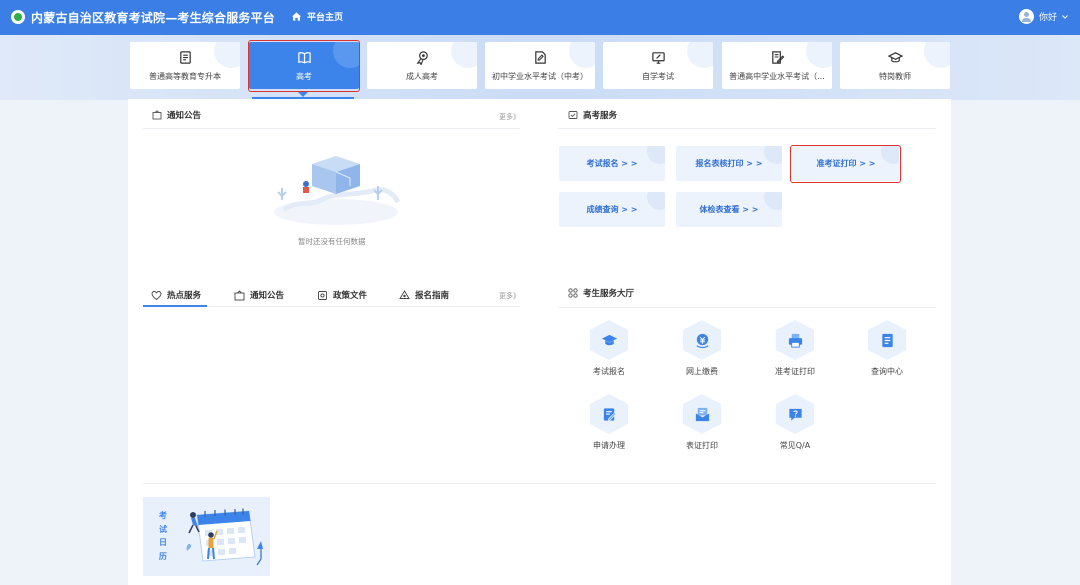 This screenshot has width=1080, height=585. What do you see at coordinates (267, 296) in the screenshot?
I see `tab-label: 通知公告` at bounding box center [267, 296].